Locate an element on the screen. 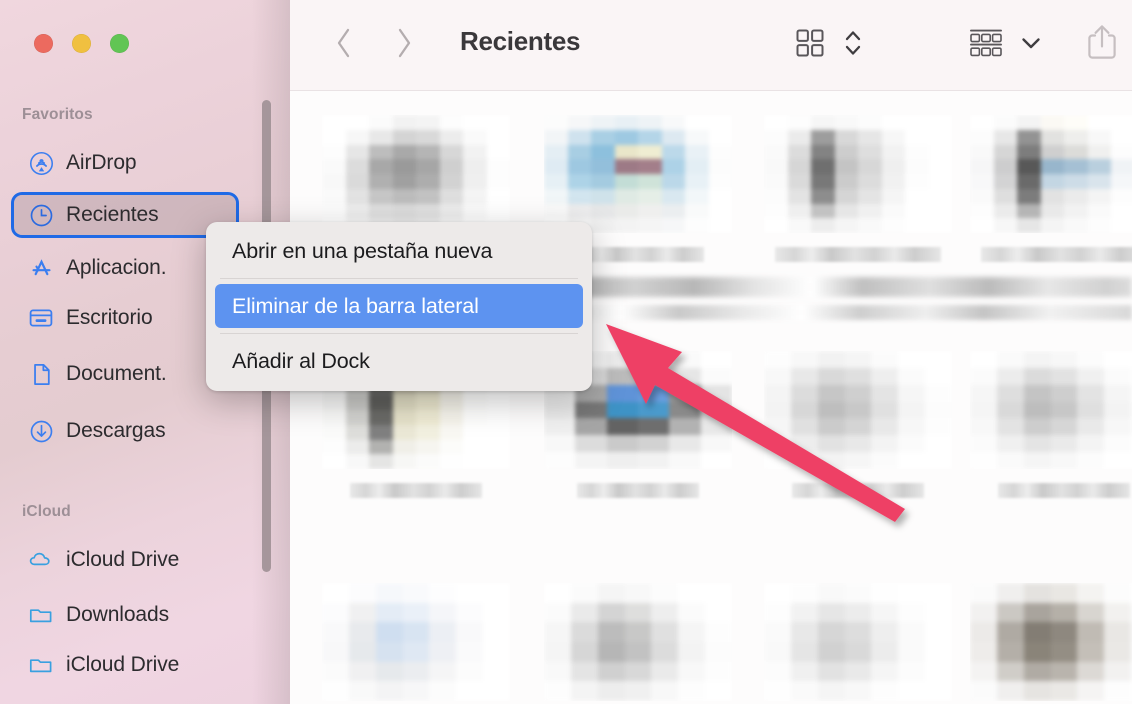 The height and width of the screenshot is (704, 1132). sidebar-item-label: Escritorio is located at coordinates (109, 317).